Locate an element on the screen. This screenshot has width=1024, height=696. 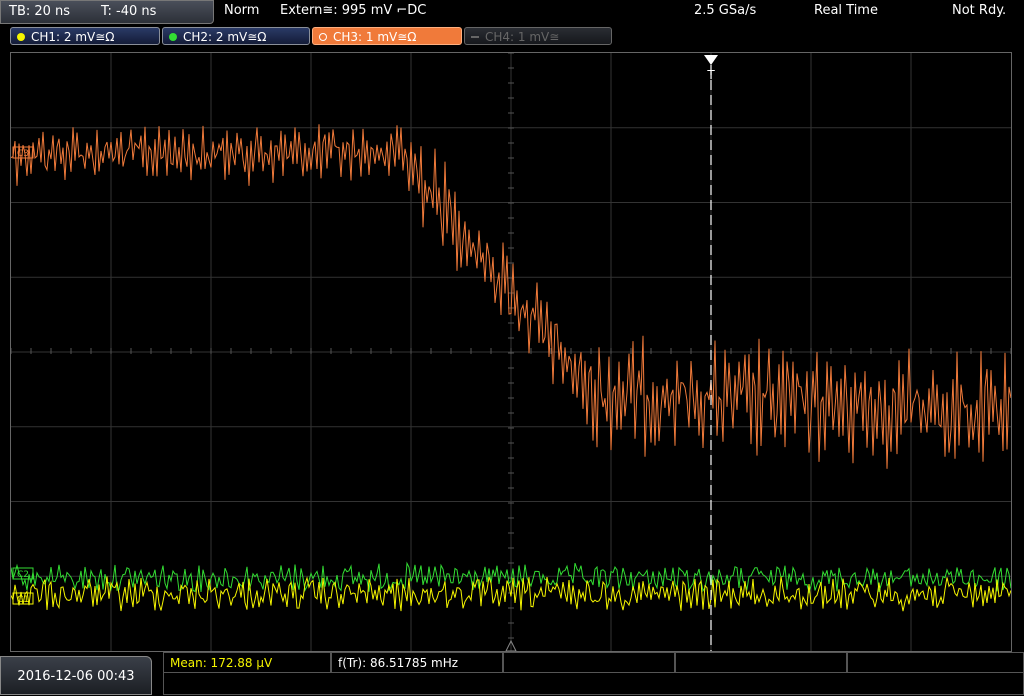
channel-4-button: CH4: 1 mV≅ is located at coordinates (538, 36).